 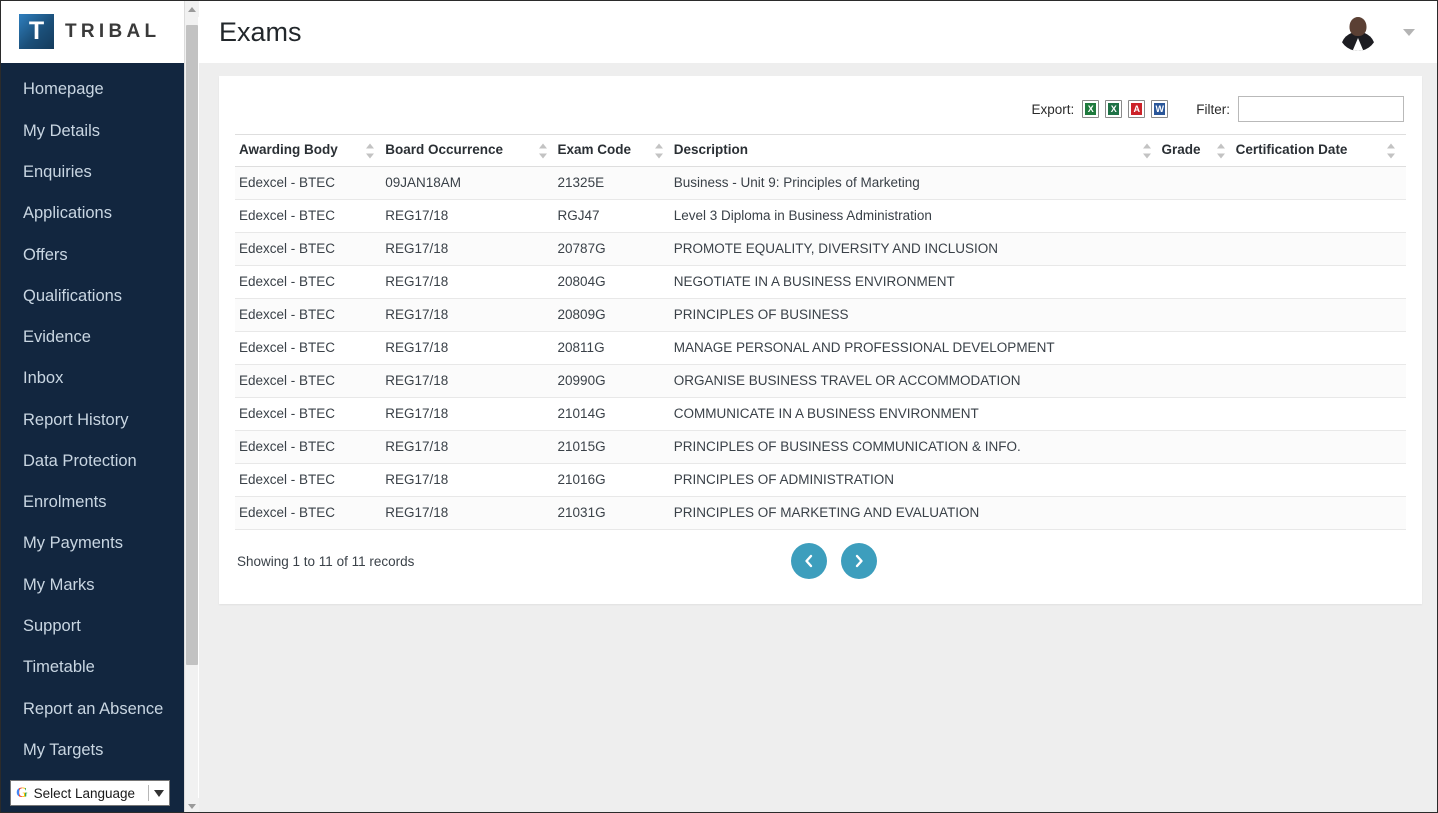 I want to click on sidebar-item-inbox: Inbox, so click(x=93, y=378).